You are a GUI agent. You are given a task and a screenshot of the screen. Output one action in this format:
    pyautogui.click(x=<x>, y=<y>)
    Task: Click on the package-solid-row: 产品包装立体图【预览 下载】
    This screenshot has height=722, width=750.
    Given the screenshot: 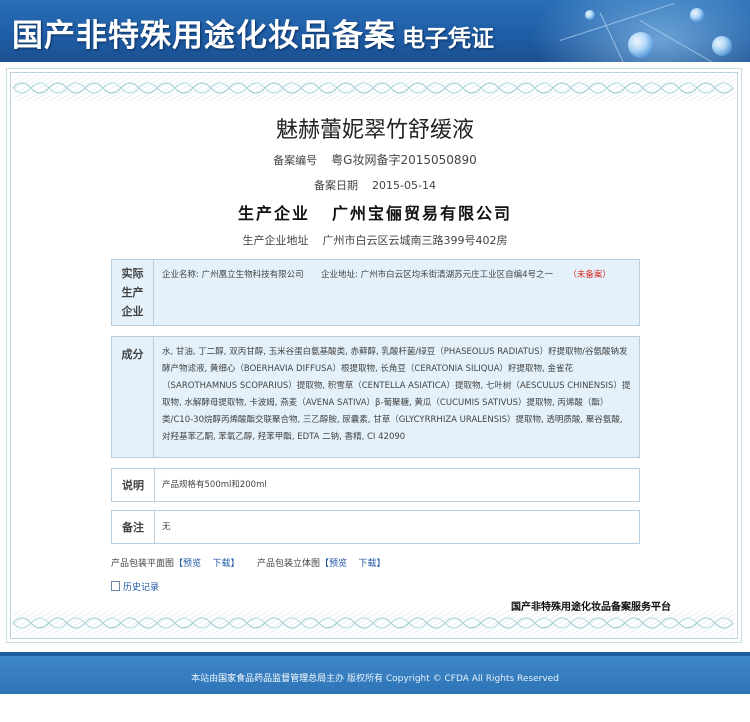 What is the action you would take?
    pyautogui.click(x=321, y=562)
    